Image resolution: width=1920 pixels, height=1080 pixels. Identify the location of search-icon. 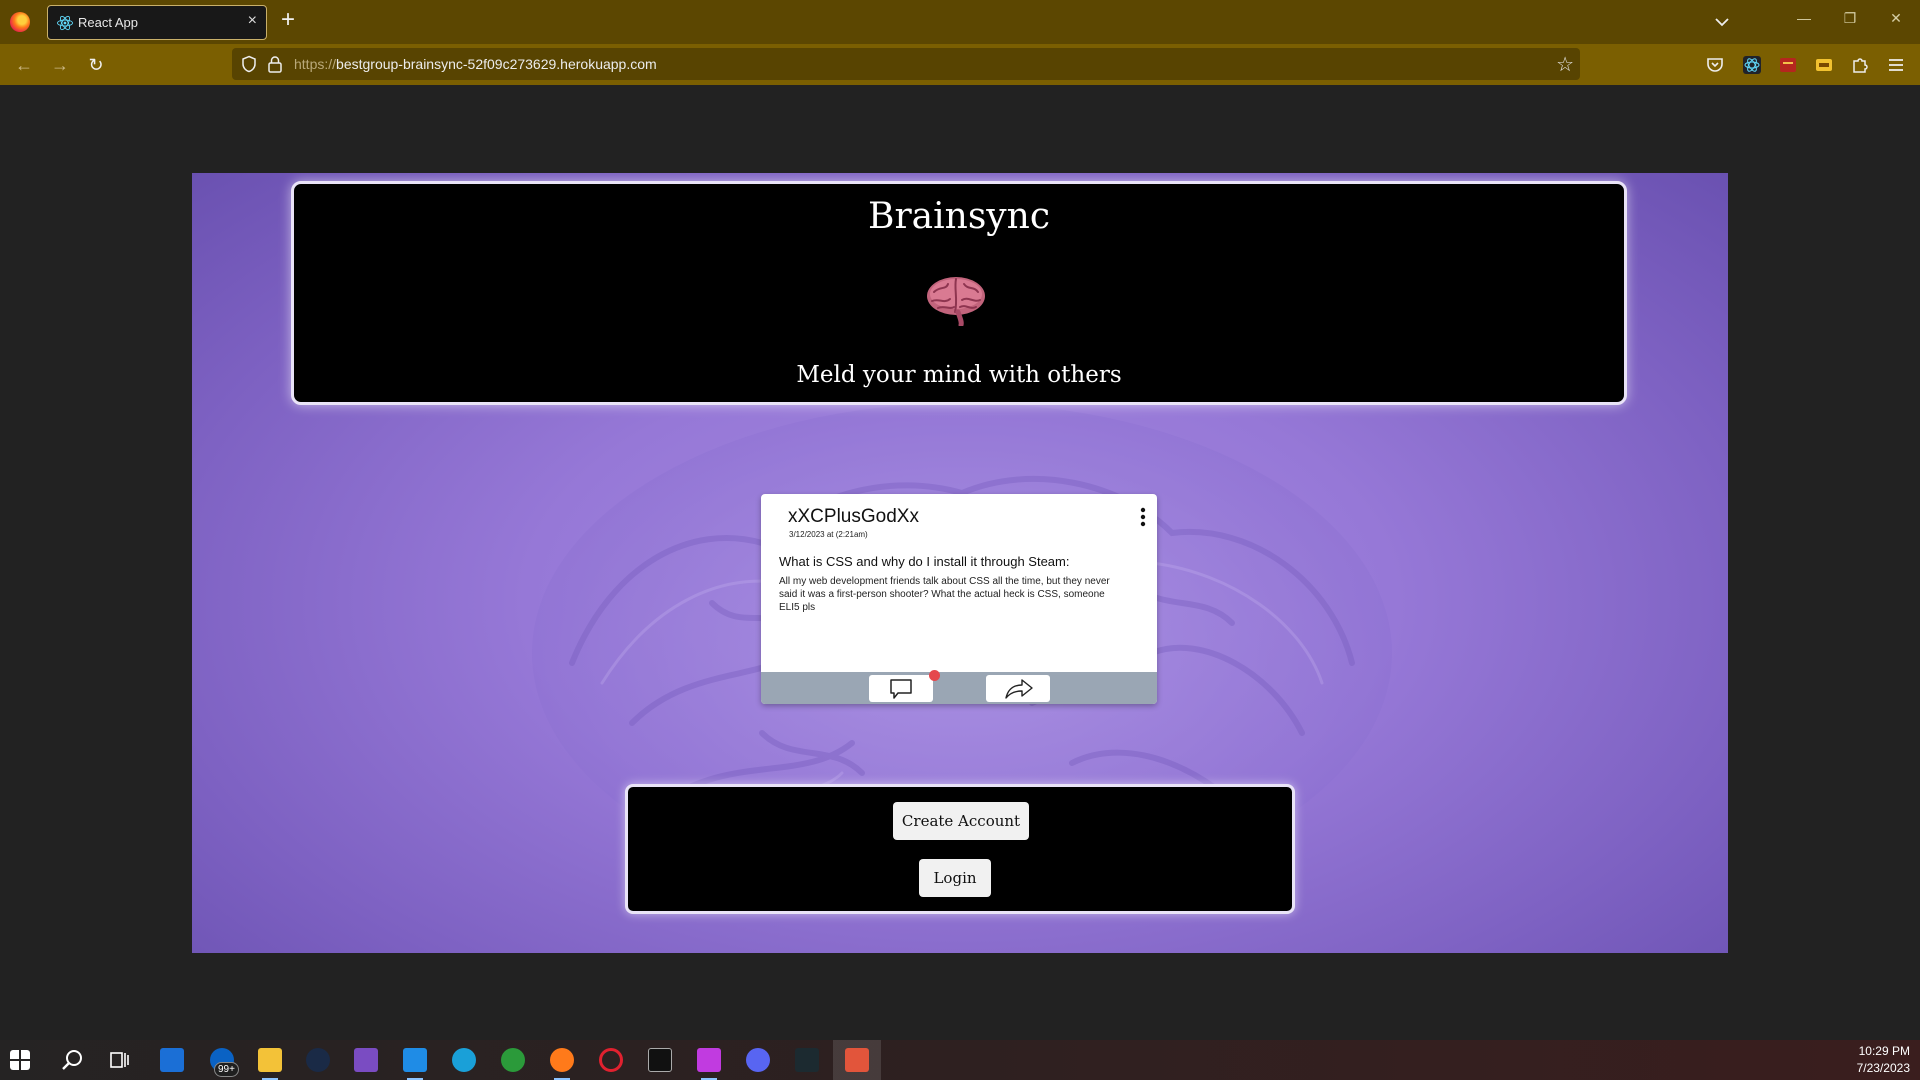
(72, 1060).